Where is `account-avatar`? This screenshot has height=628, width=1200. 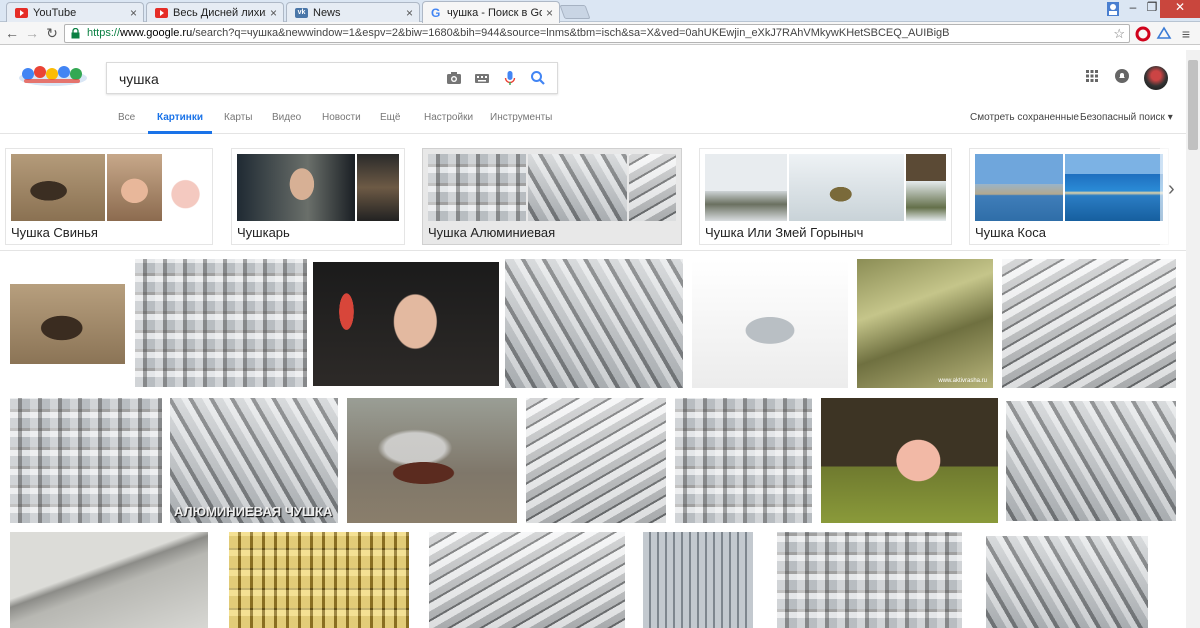 account-avatar is located at coordinates (1156, 78).